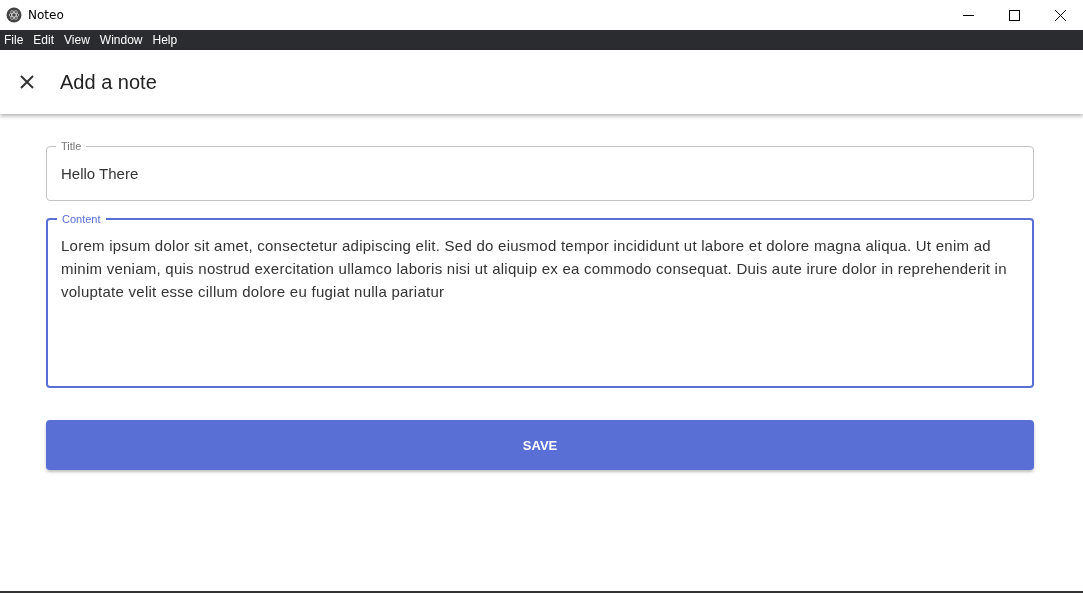  What do you see at coordinates (71, 146) in the screenshot?
I see `field-label: Title` at bounding box center [71, 146].